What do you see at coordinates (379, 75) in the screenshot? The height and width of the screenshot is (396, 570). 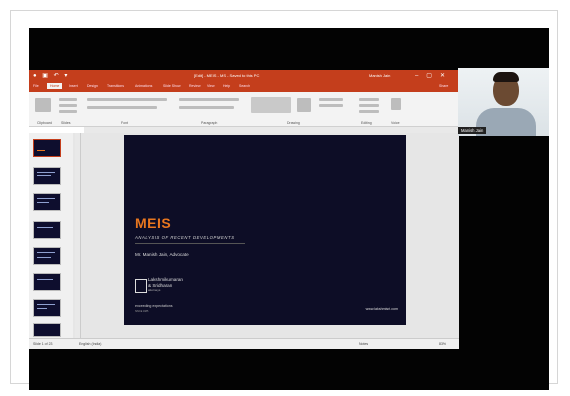 I see `signed-in-user: Manish Jain` at bounding box center [379, 75].